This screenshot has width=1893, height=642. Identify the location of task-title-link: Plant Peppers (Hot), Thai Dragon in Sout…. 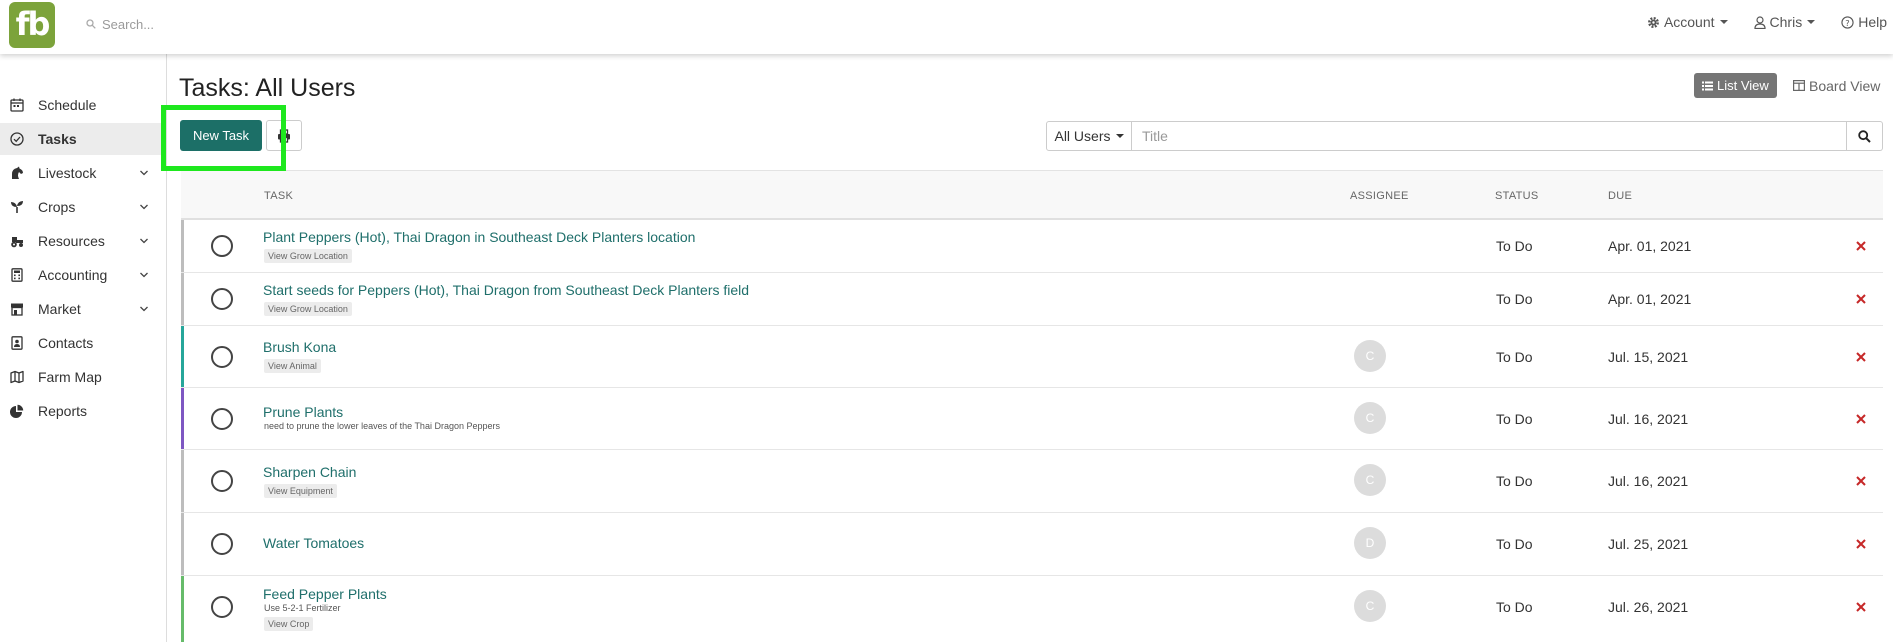
(479, 237).